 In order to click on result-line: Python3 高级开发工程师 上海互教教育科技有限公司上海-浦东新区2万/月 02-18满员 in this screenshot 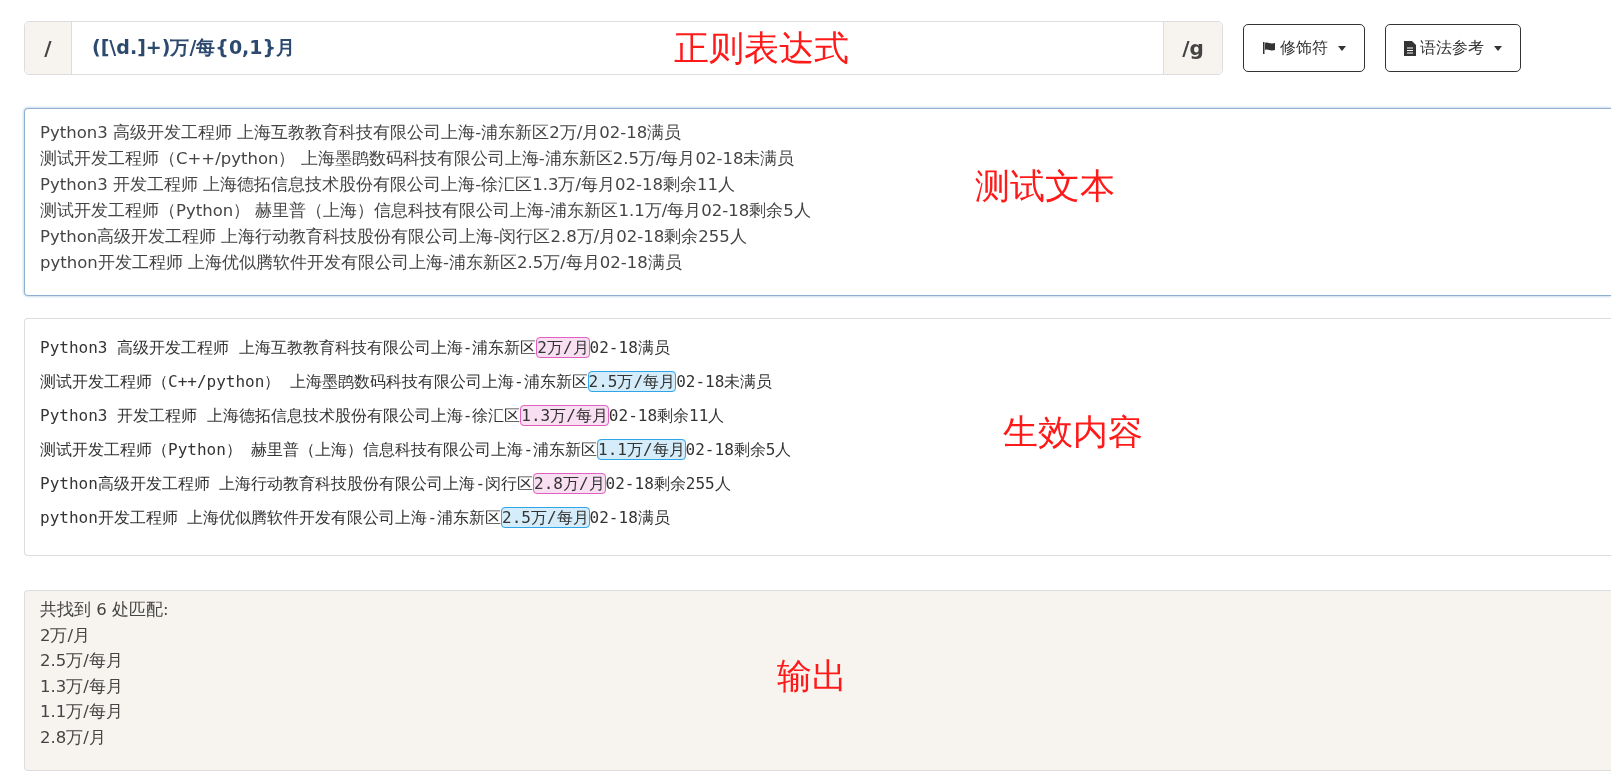, I will do `click(355, 347)`.